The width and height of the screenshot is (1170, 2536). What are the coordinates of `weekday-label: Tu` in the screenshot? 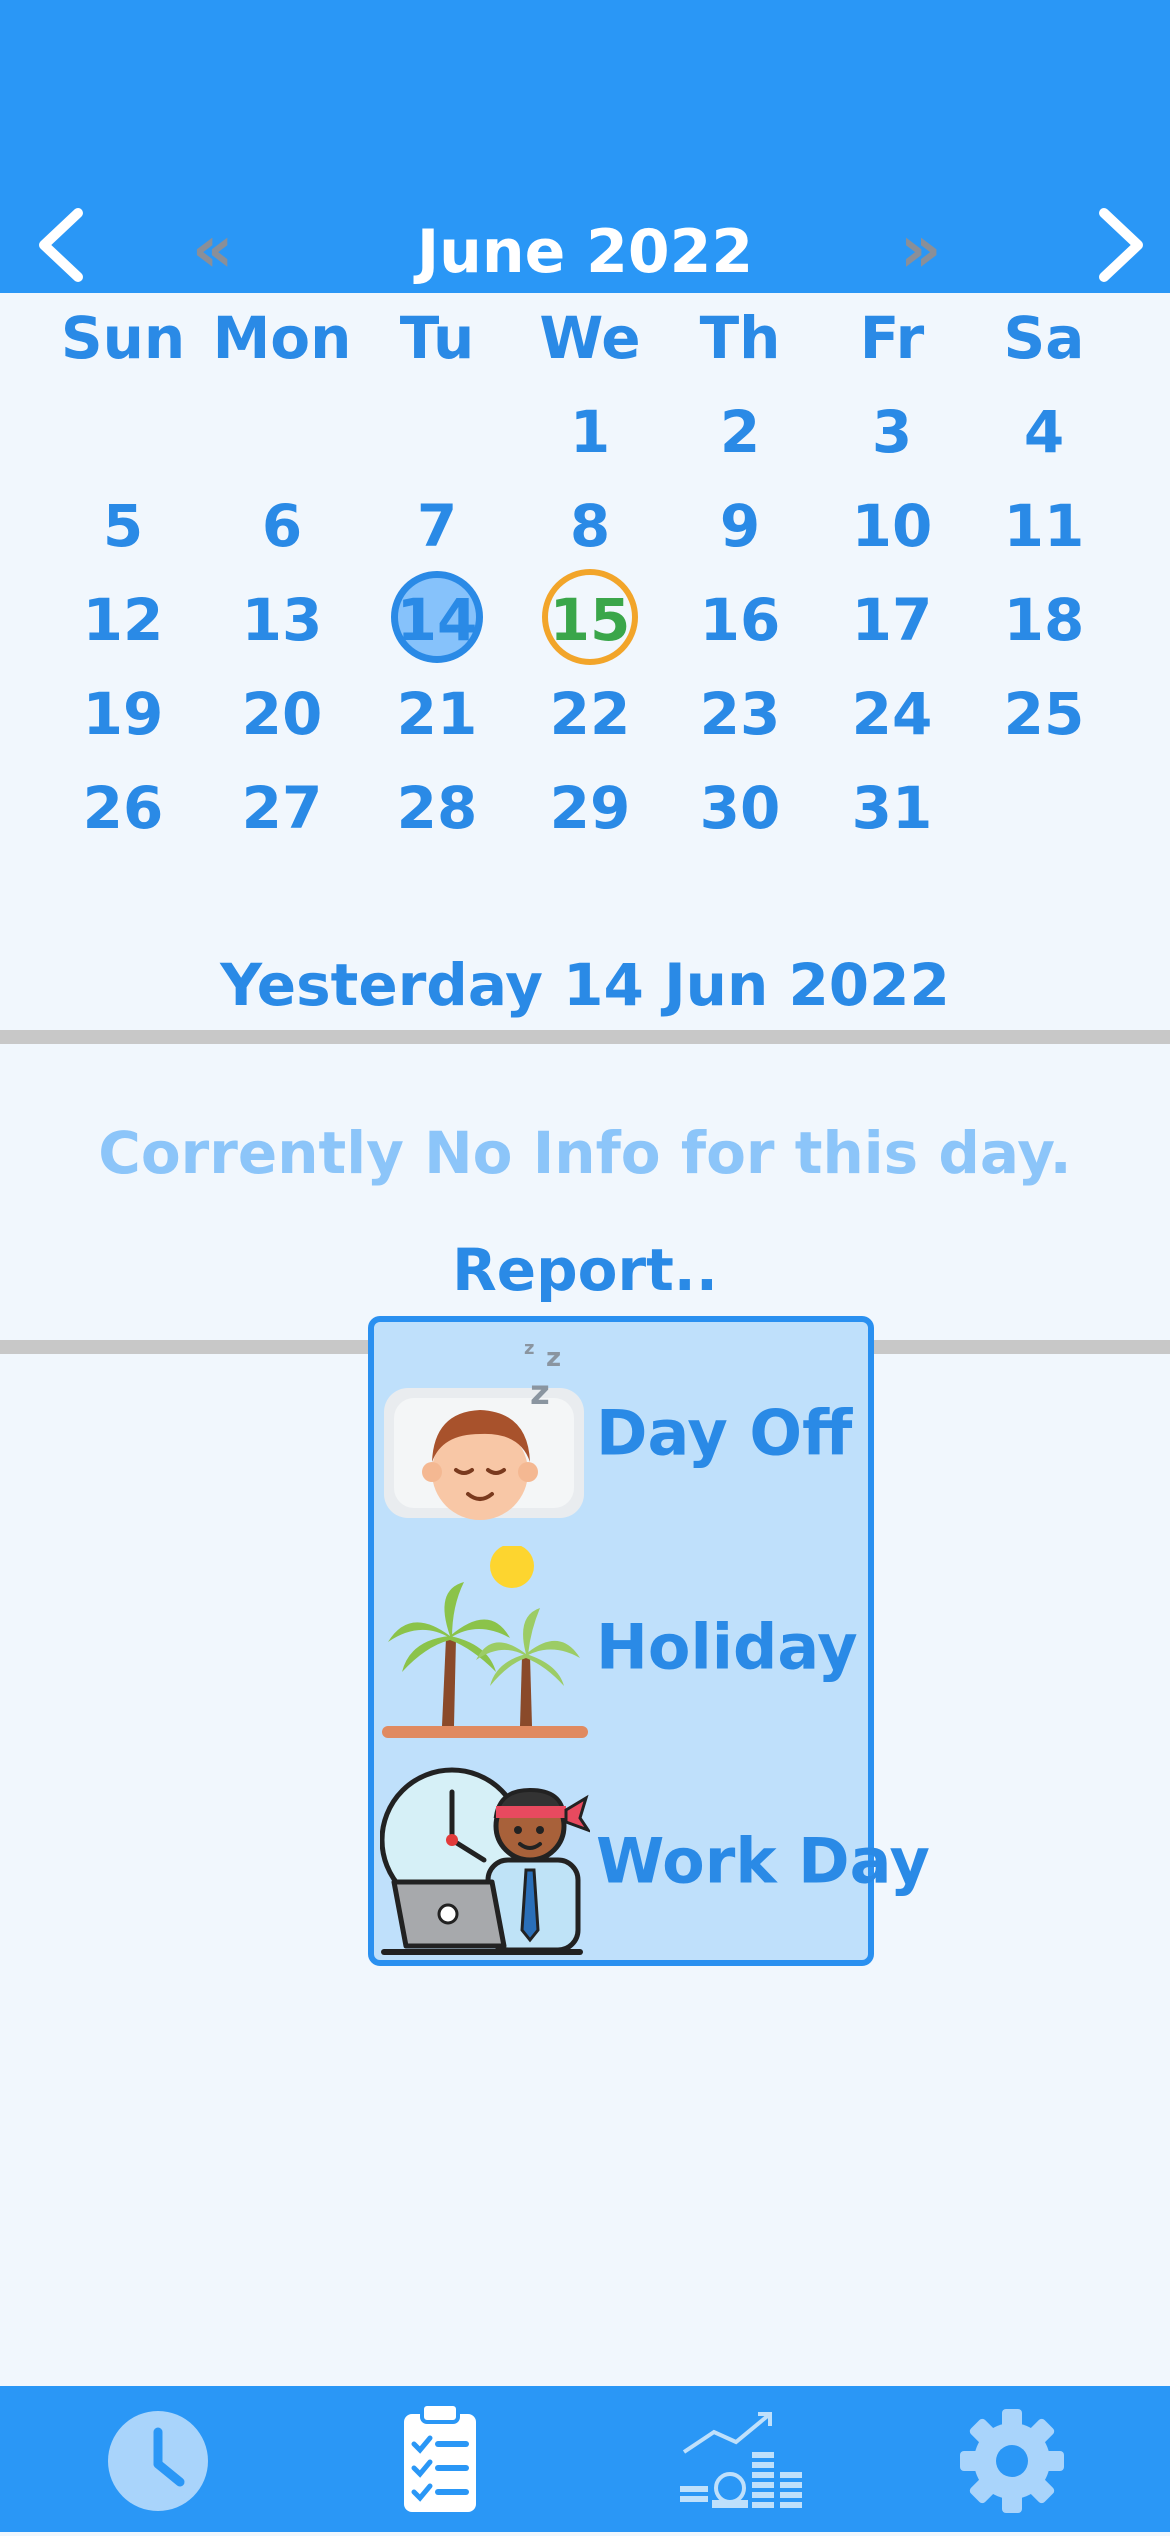 It's located at (437, 338).